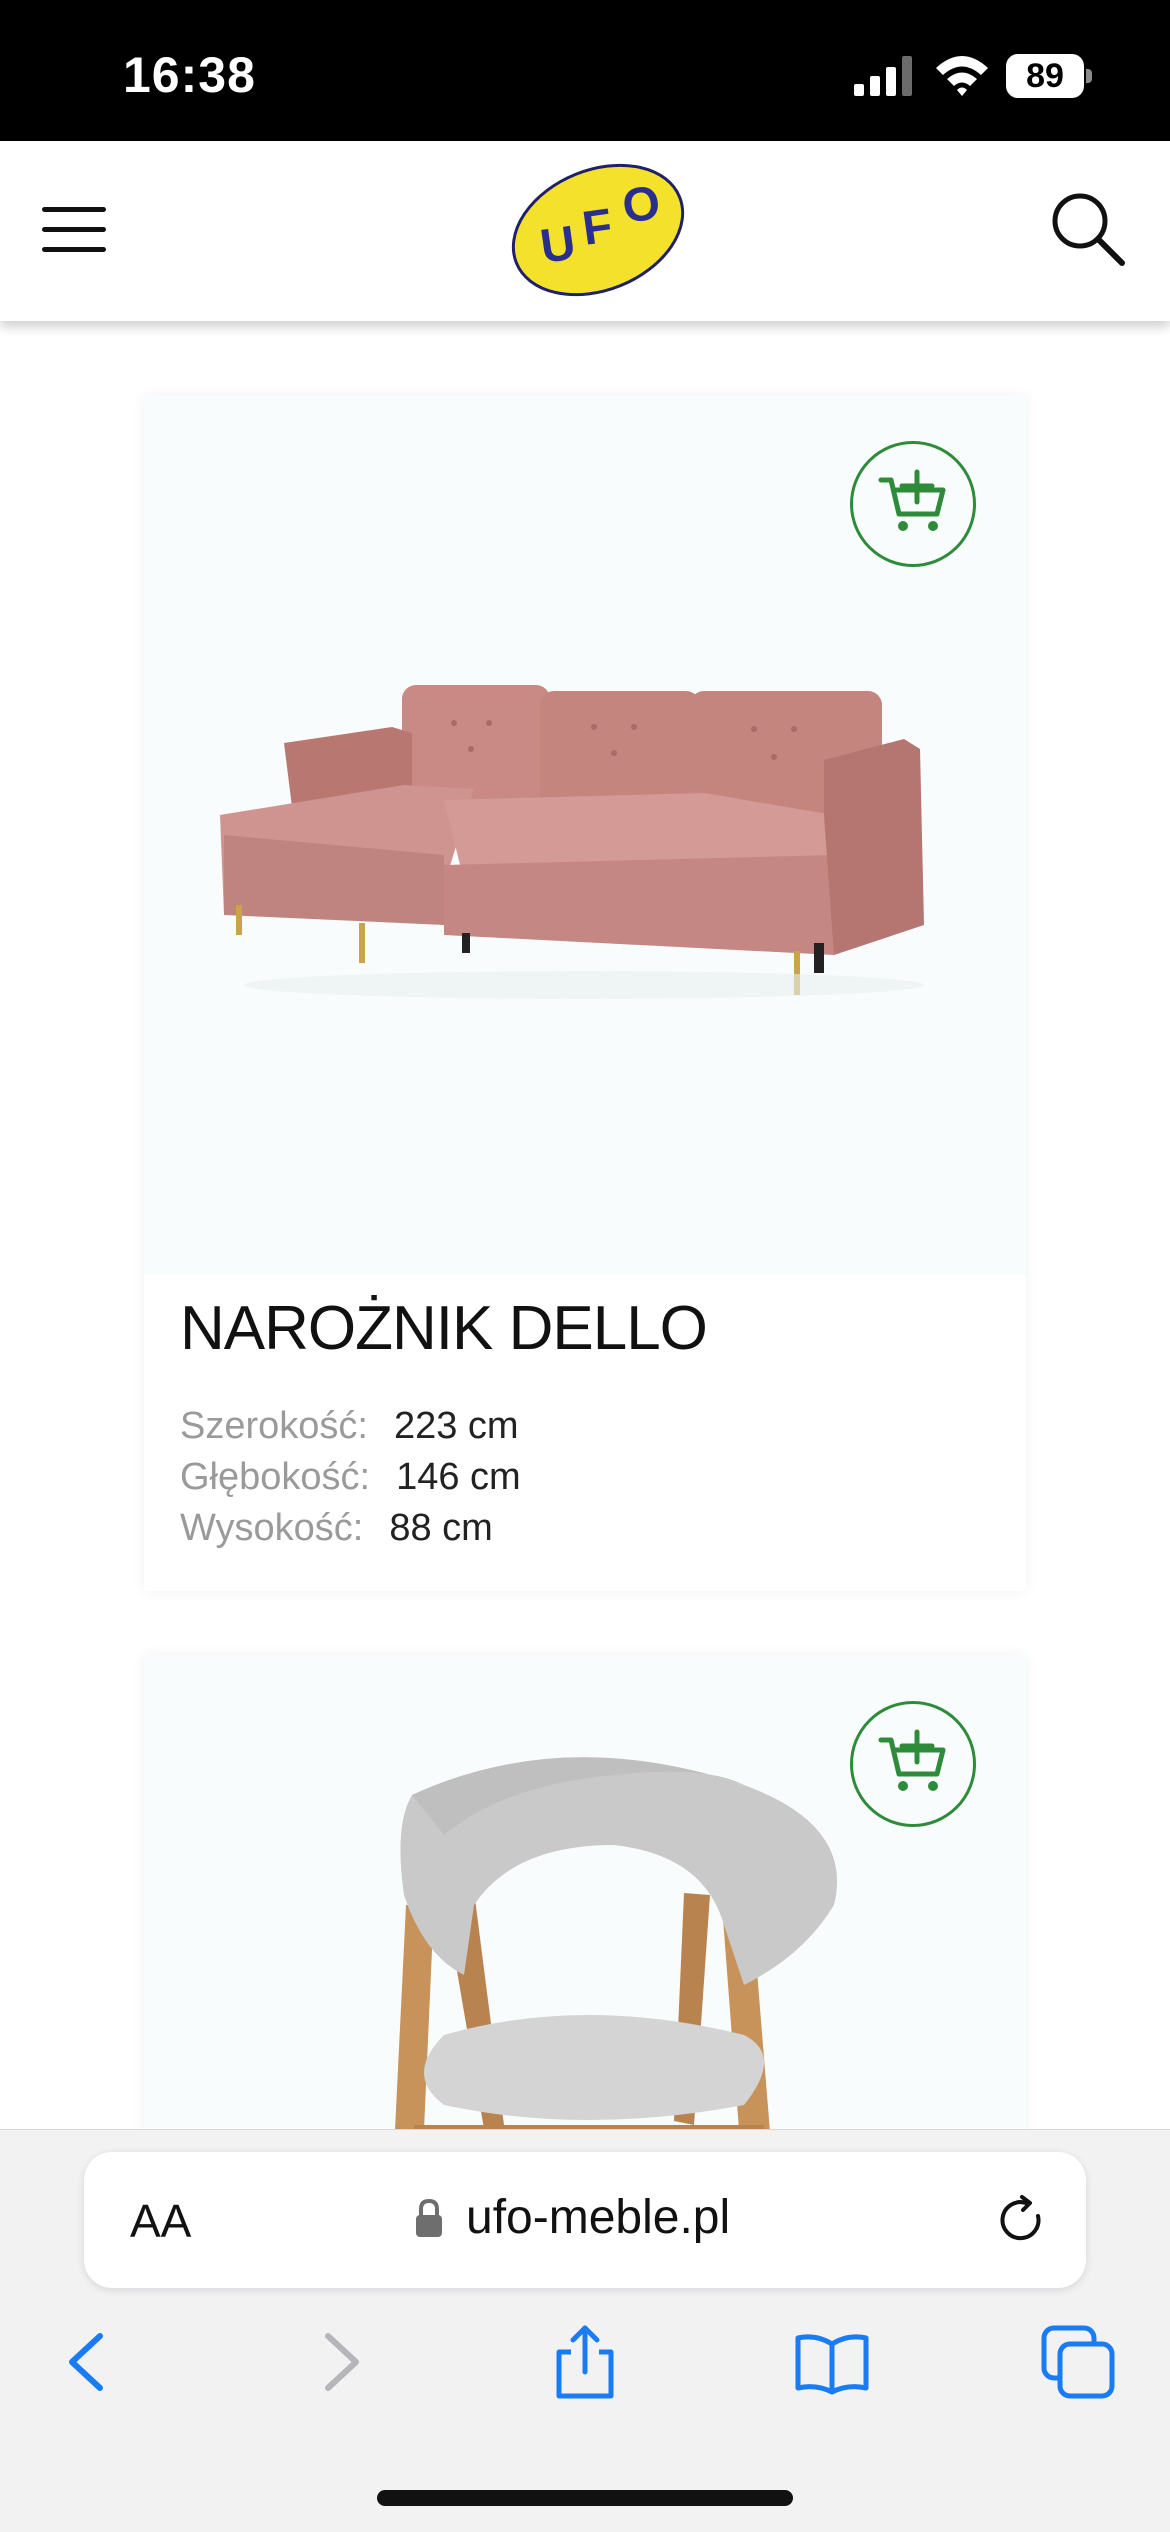  I want to click on status-bar: 16:38 89, so click(585, 70).